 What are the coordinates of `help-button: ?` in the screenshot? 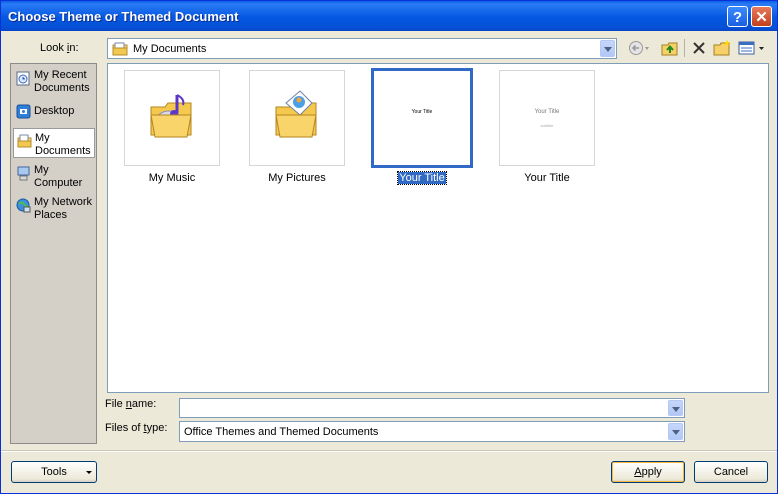 It's located at (737, 16).